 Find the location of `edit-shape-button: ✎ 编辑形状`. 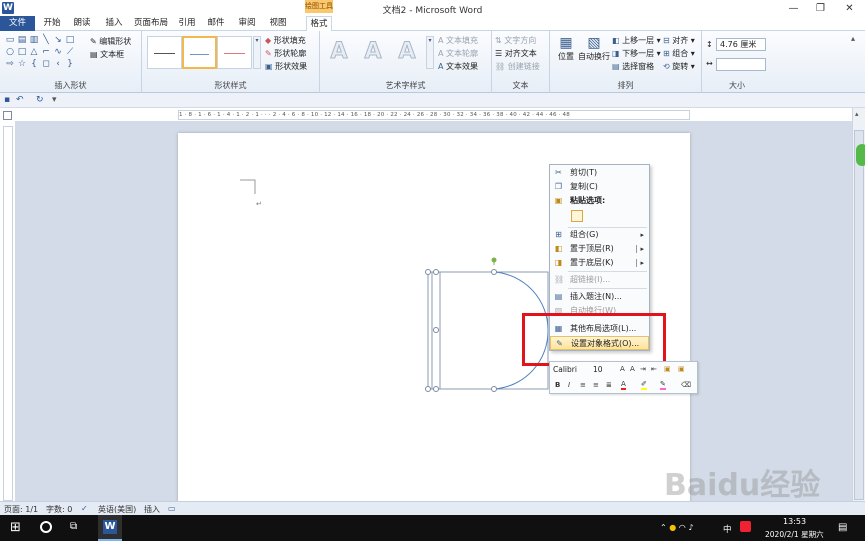

edit-shape-button: ✎ 编辑形状 is located at coordinates (110, 41).